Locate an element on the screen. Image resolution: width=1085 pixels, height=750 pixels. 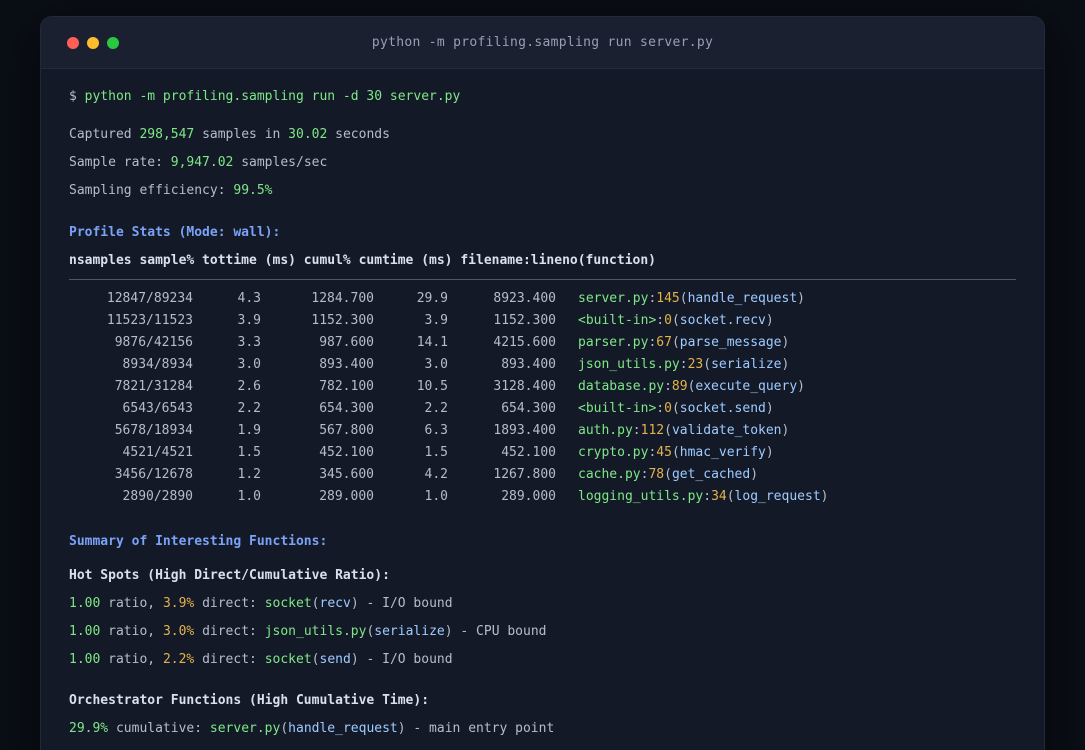
cell-nsamples: 9876/42156 is located at coordinates (153, 342).